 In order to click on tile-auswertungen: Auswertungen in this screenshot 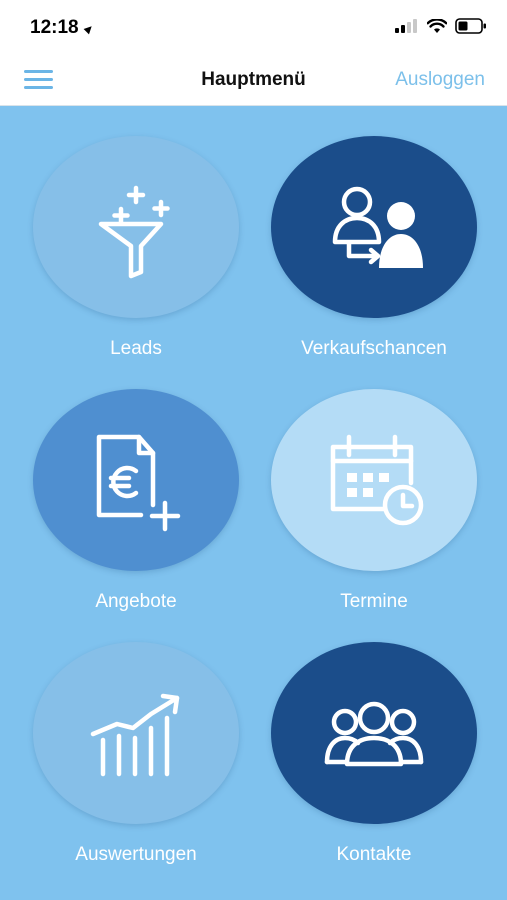, I will do `click(136, 753)`.